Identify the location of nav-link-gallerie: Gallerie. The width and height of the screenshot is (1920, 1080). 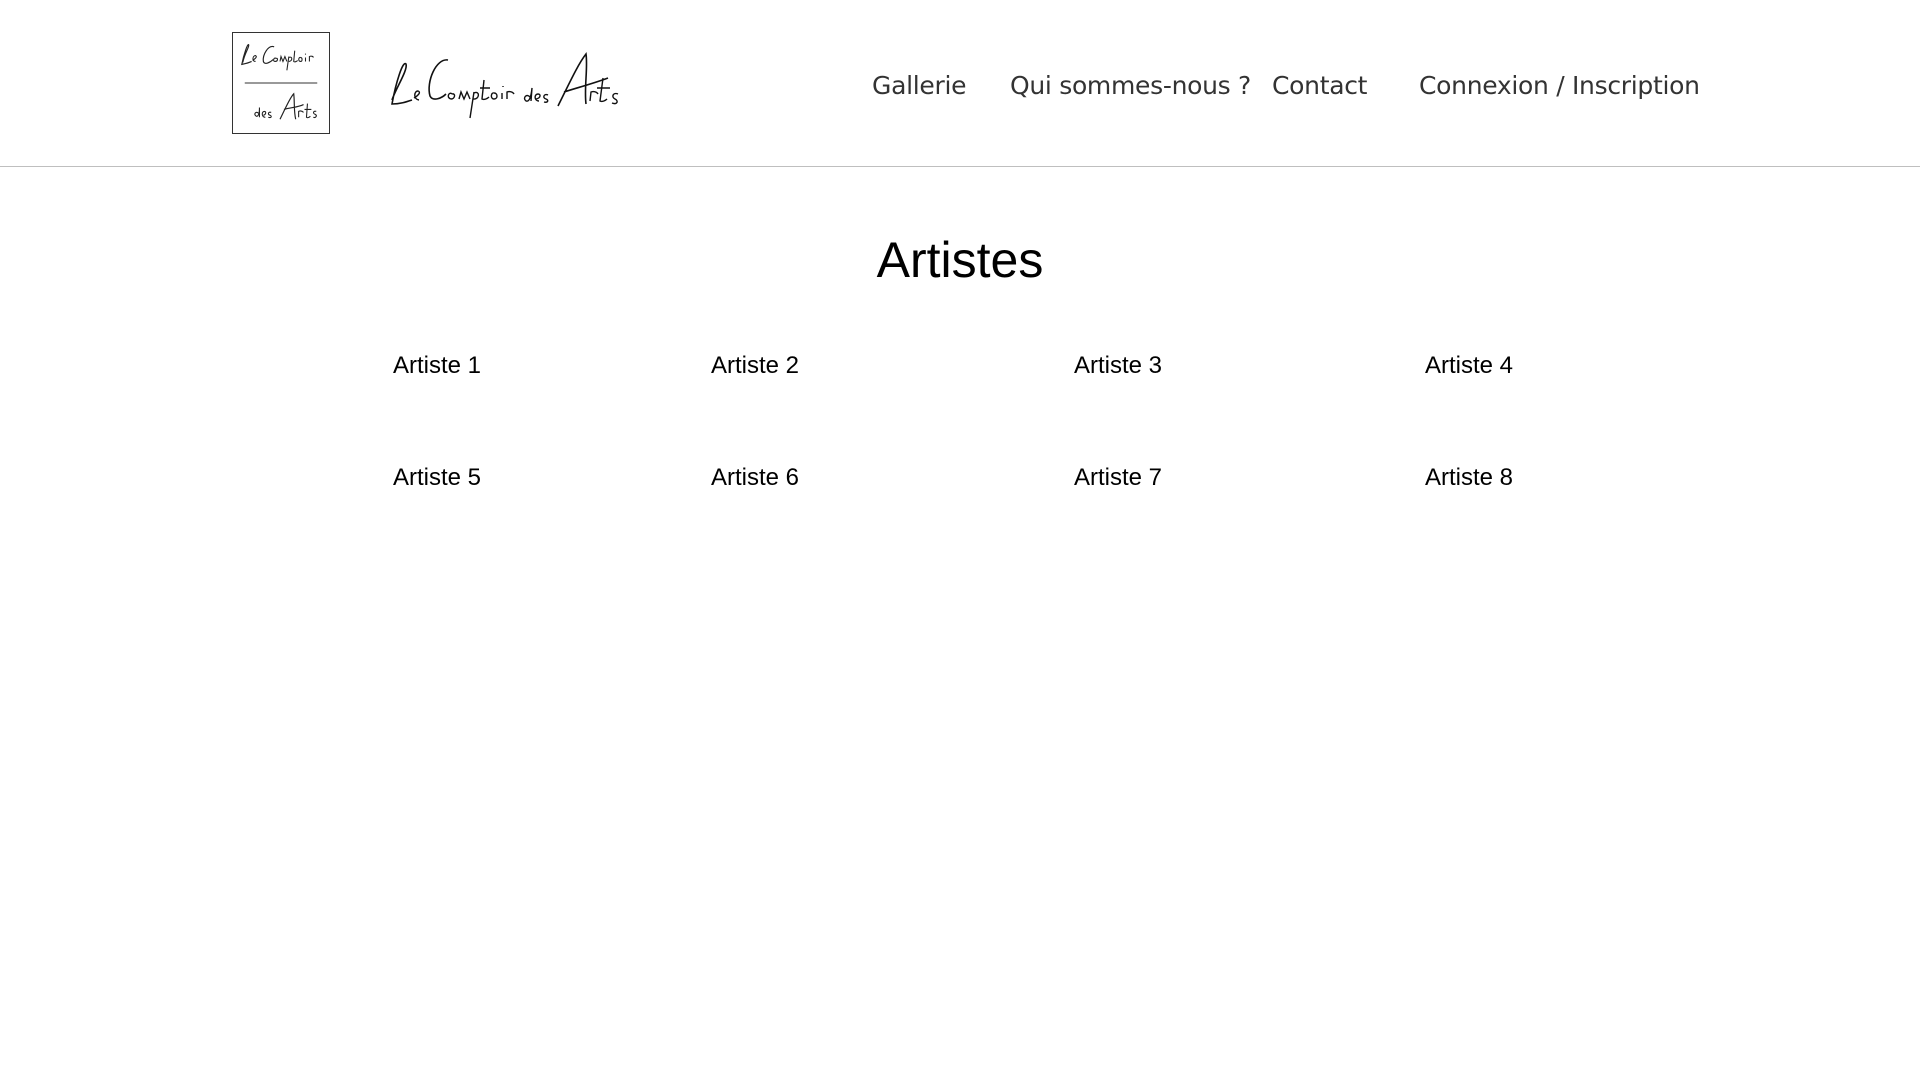
(919, 86).